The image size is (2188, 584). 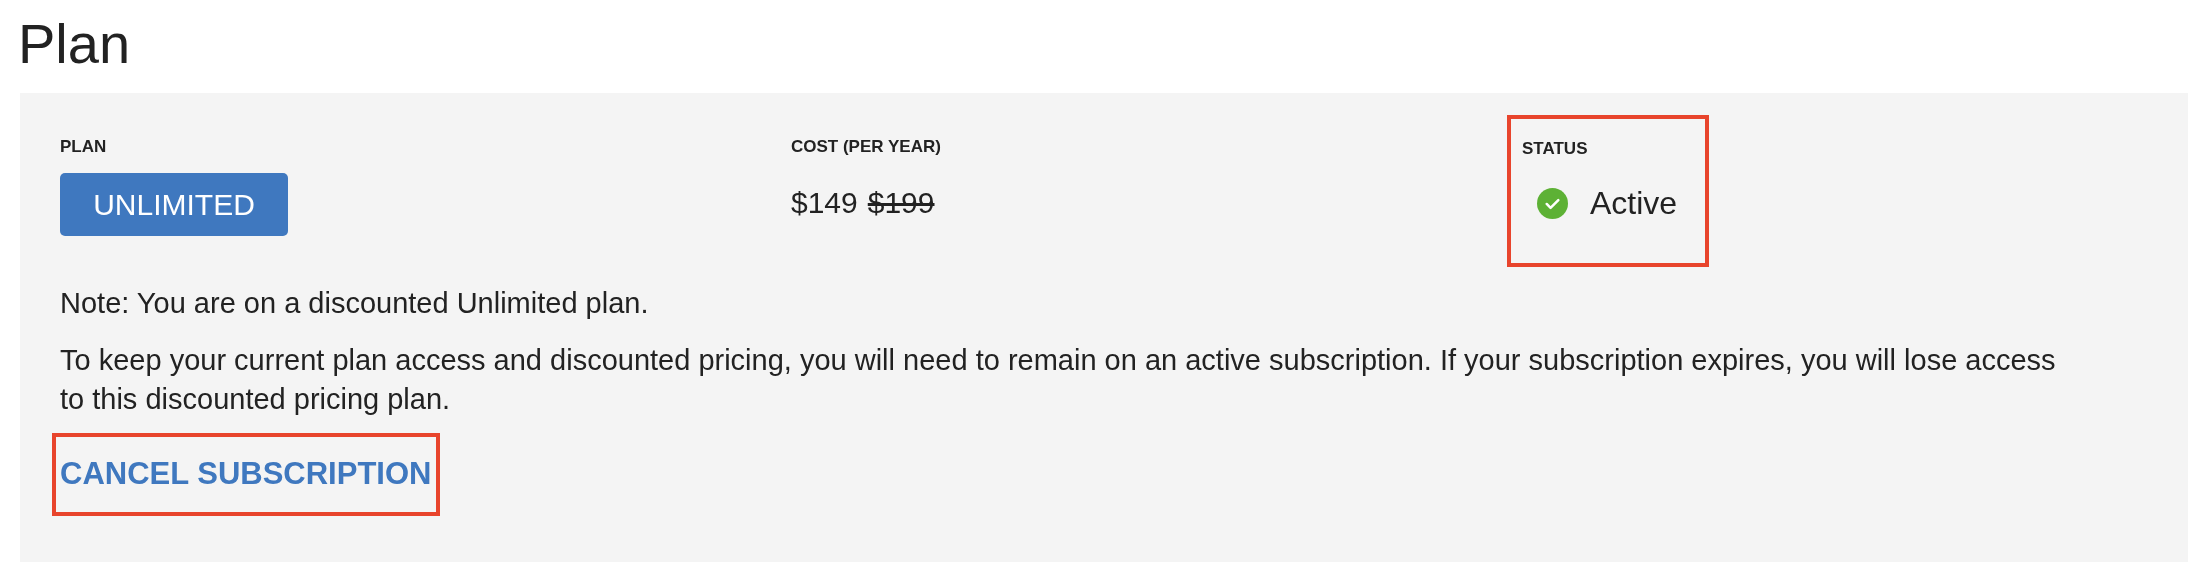 I want to click on status-text: Active, so click(x=1634, y=203).